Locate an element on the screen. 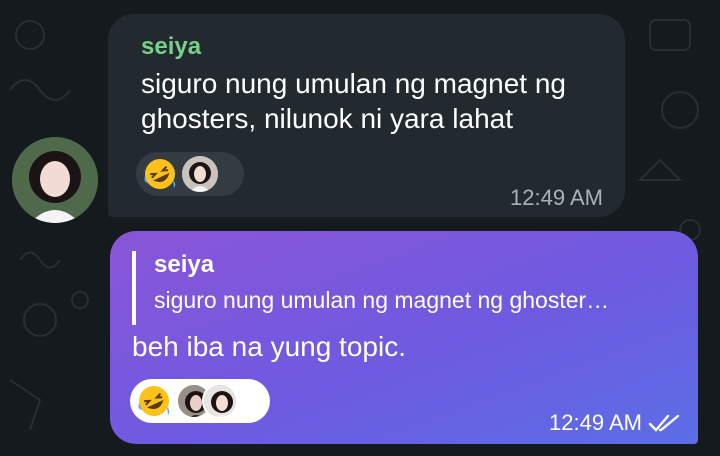 The image size is (720, 456). reactor-avatar-stack is located at coordinates (207, 401).